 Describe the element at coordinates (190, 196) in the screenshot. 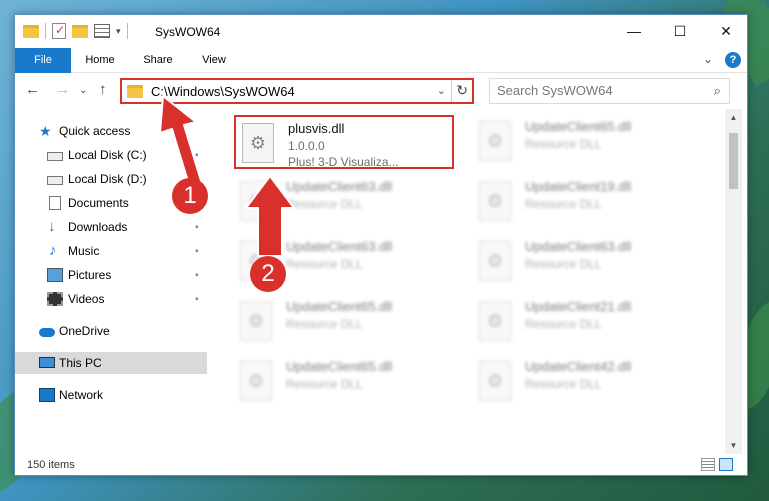

I see `callout-number-1: 1` at that location.